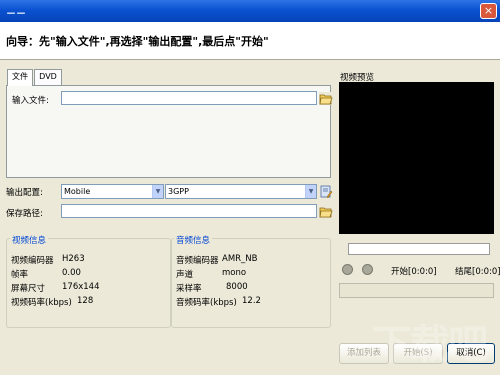  Describe the element at coordinates (240, 259) in the screenshot. I see `audio-codec-value: AMR_NB` at that location.